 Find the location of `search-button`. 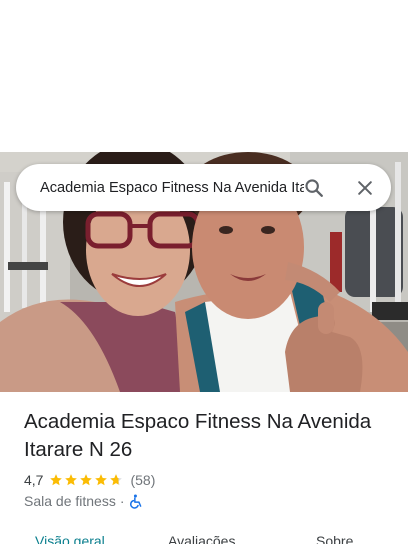

search-button is located at coordinates (314, 188).